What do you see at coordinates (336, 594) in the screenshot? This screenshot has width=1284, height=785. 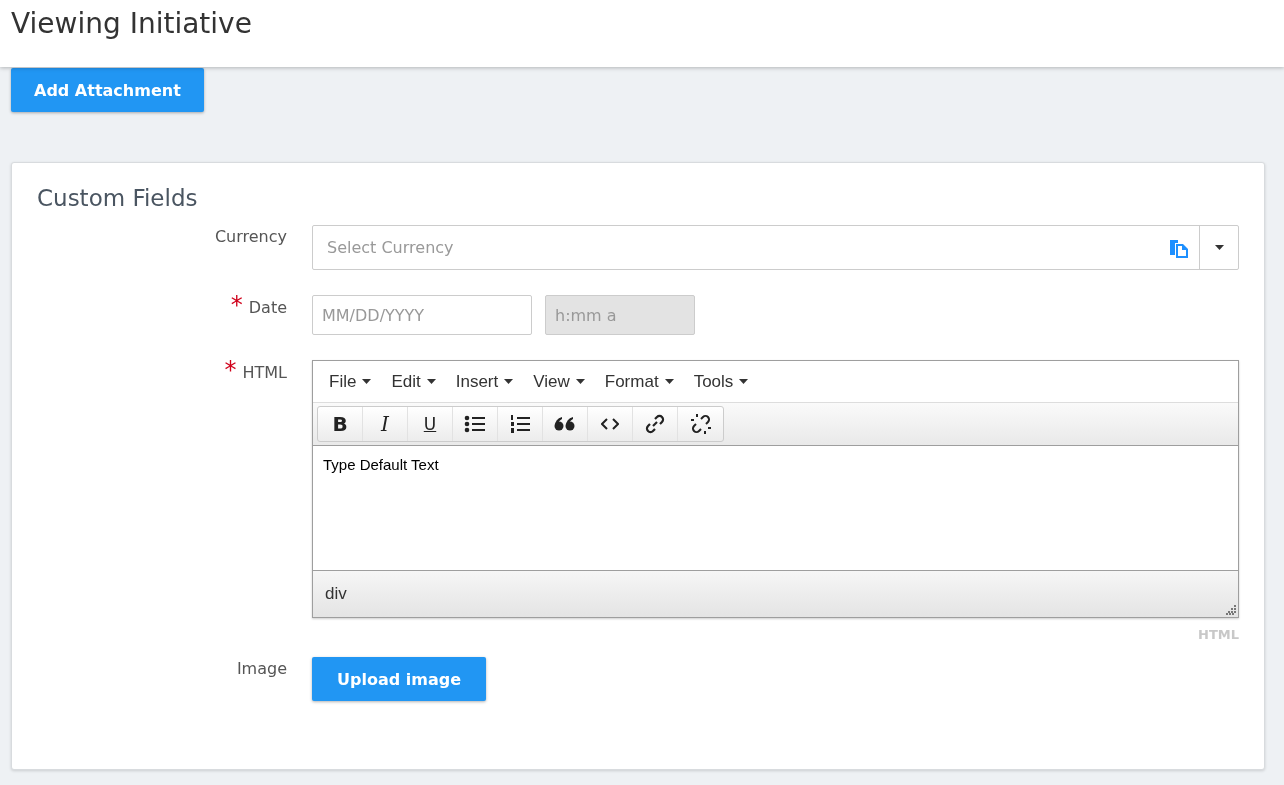 I see `element-path: div` at bounding box center [336, 594].